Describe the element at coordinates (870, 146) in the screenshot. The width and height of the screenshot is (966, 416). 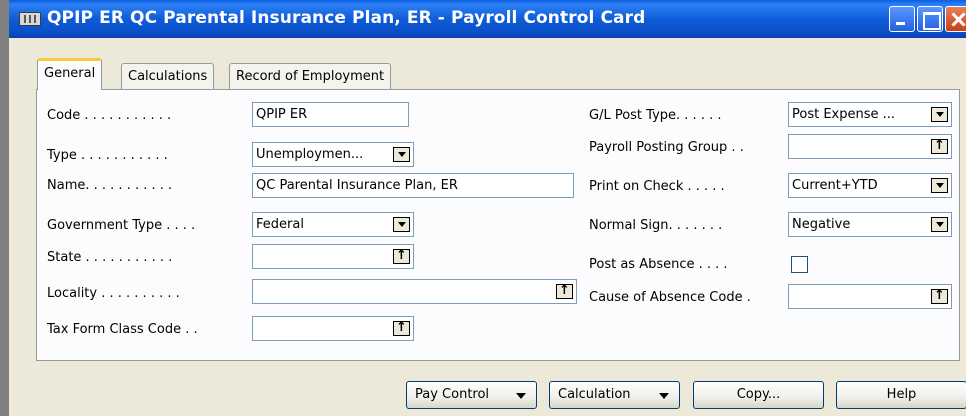
I see `payroll-posting-group-field` at that location.